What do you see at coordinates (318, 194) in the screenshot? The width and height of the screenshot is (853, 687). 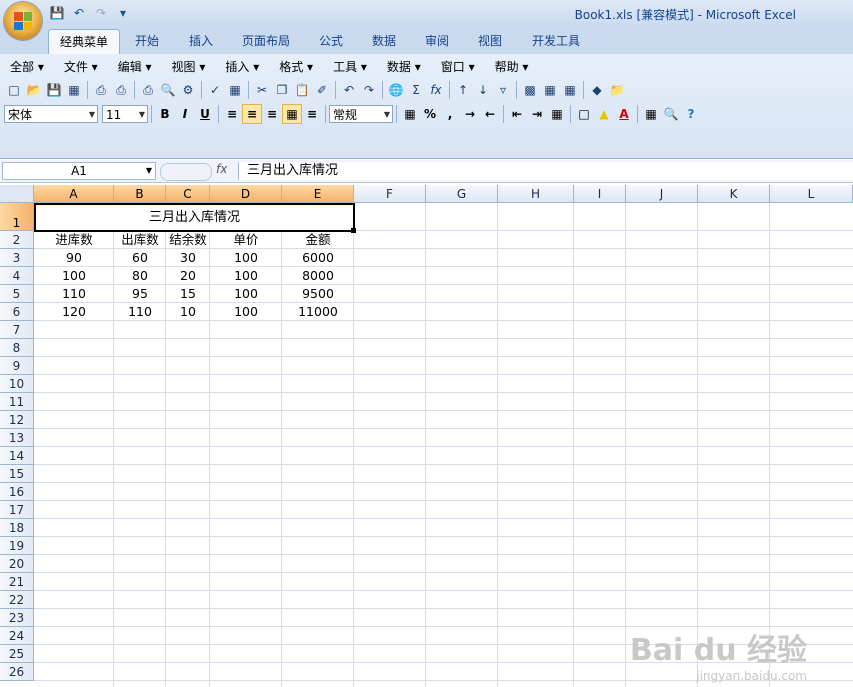 I see `column-header-e: E` at bounding box center [318, 194].